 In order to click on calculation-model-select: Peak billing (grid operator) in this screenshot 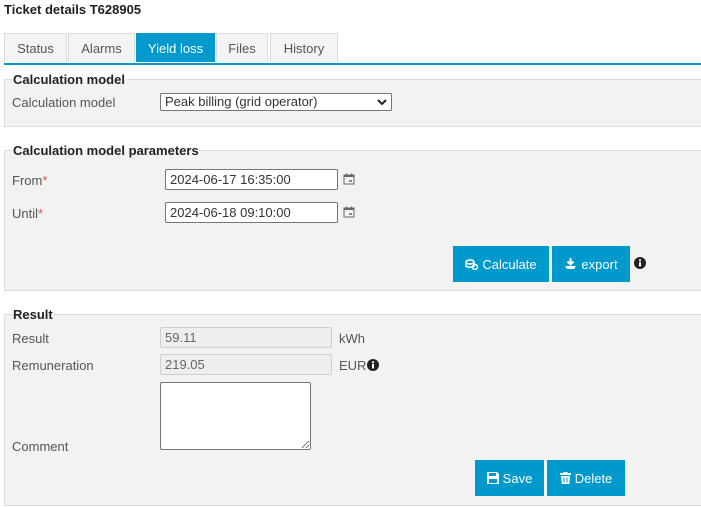, I will do `click(276, 102)`.